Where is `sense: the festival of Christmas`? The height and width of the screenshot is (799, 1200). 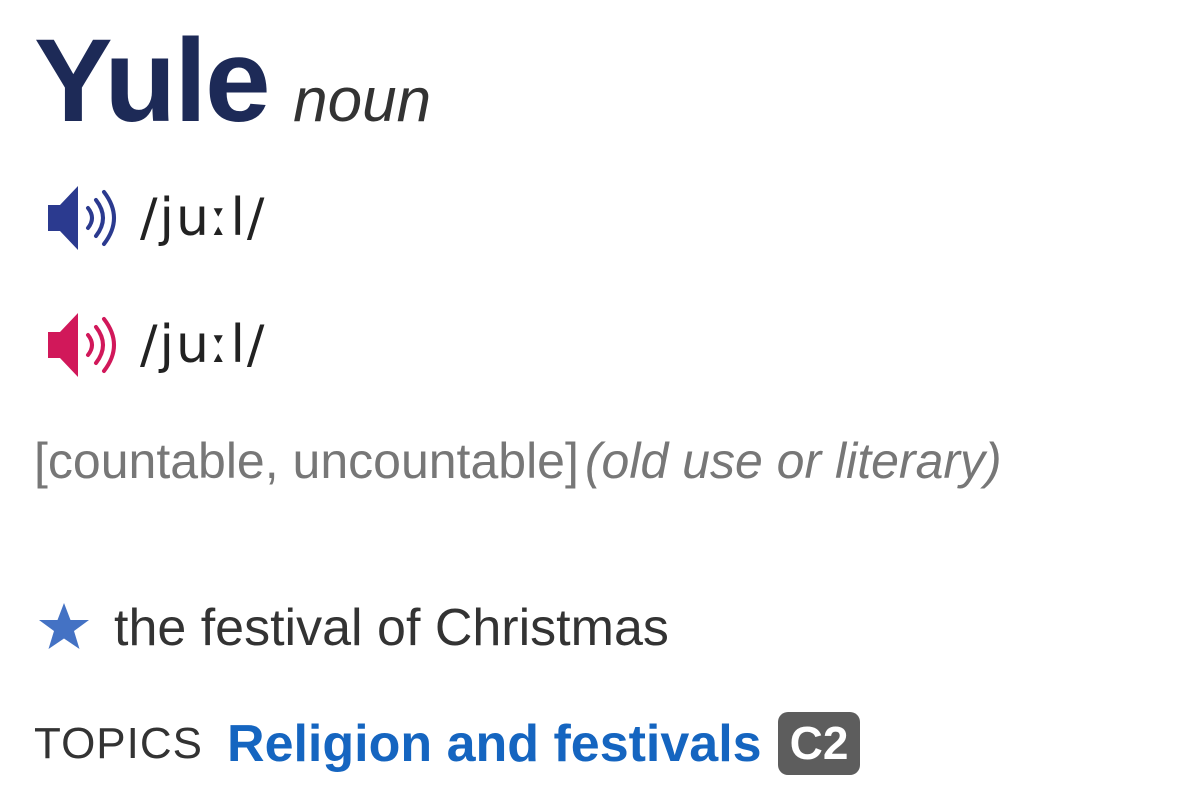
sense: the festival of Christmas is located at coordinates (352, 628).